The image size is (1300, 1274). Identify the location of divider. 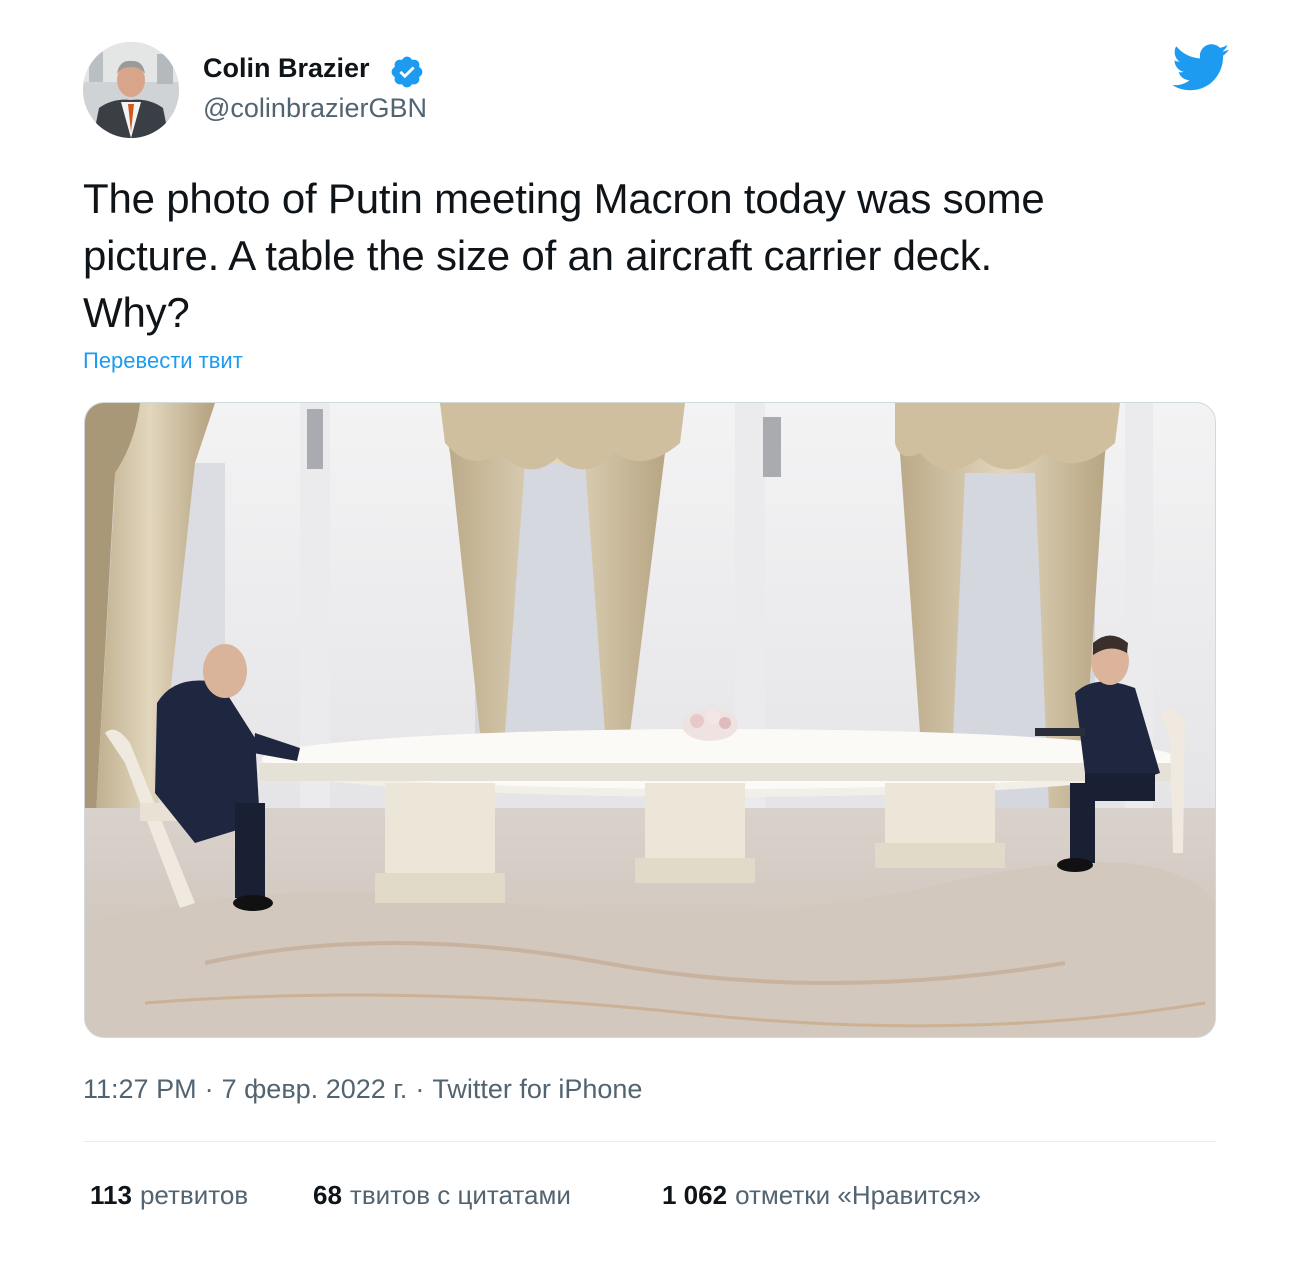
(650, 1141).